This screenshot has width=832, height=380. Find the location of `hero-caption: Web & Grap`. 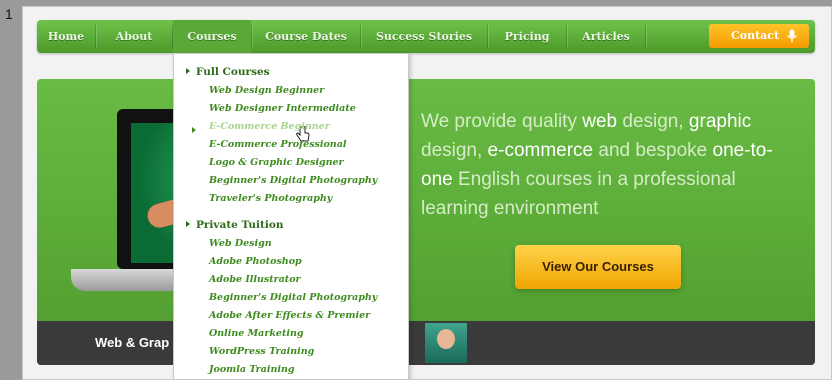

hero-caption: Web & Grap is located at coordinates (132, 342).